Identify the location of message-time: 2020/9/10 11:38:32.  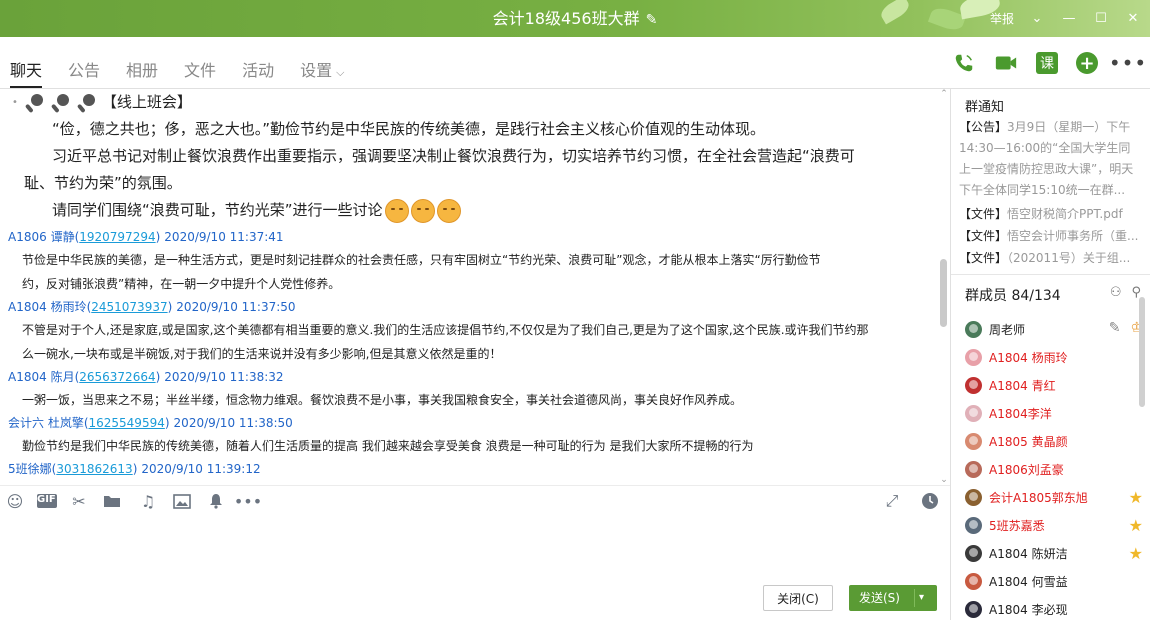
(224, 377).